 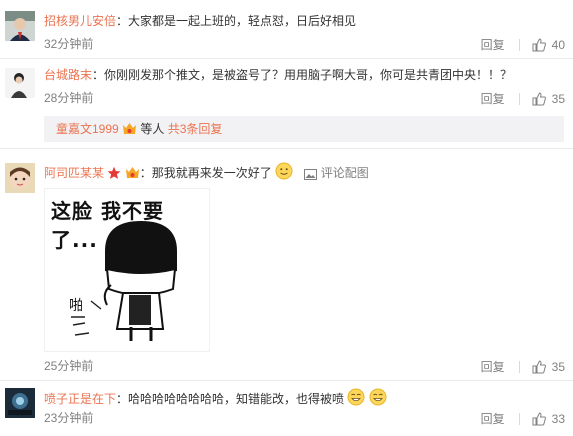 I want to click on sub-reply-count-link: 共3条回复, so click(x=195, y=129).